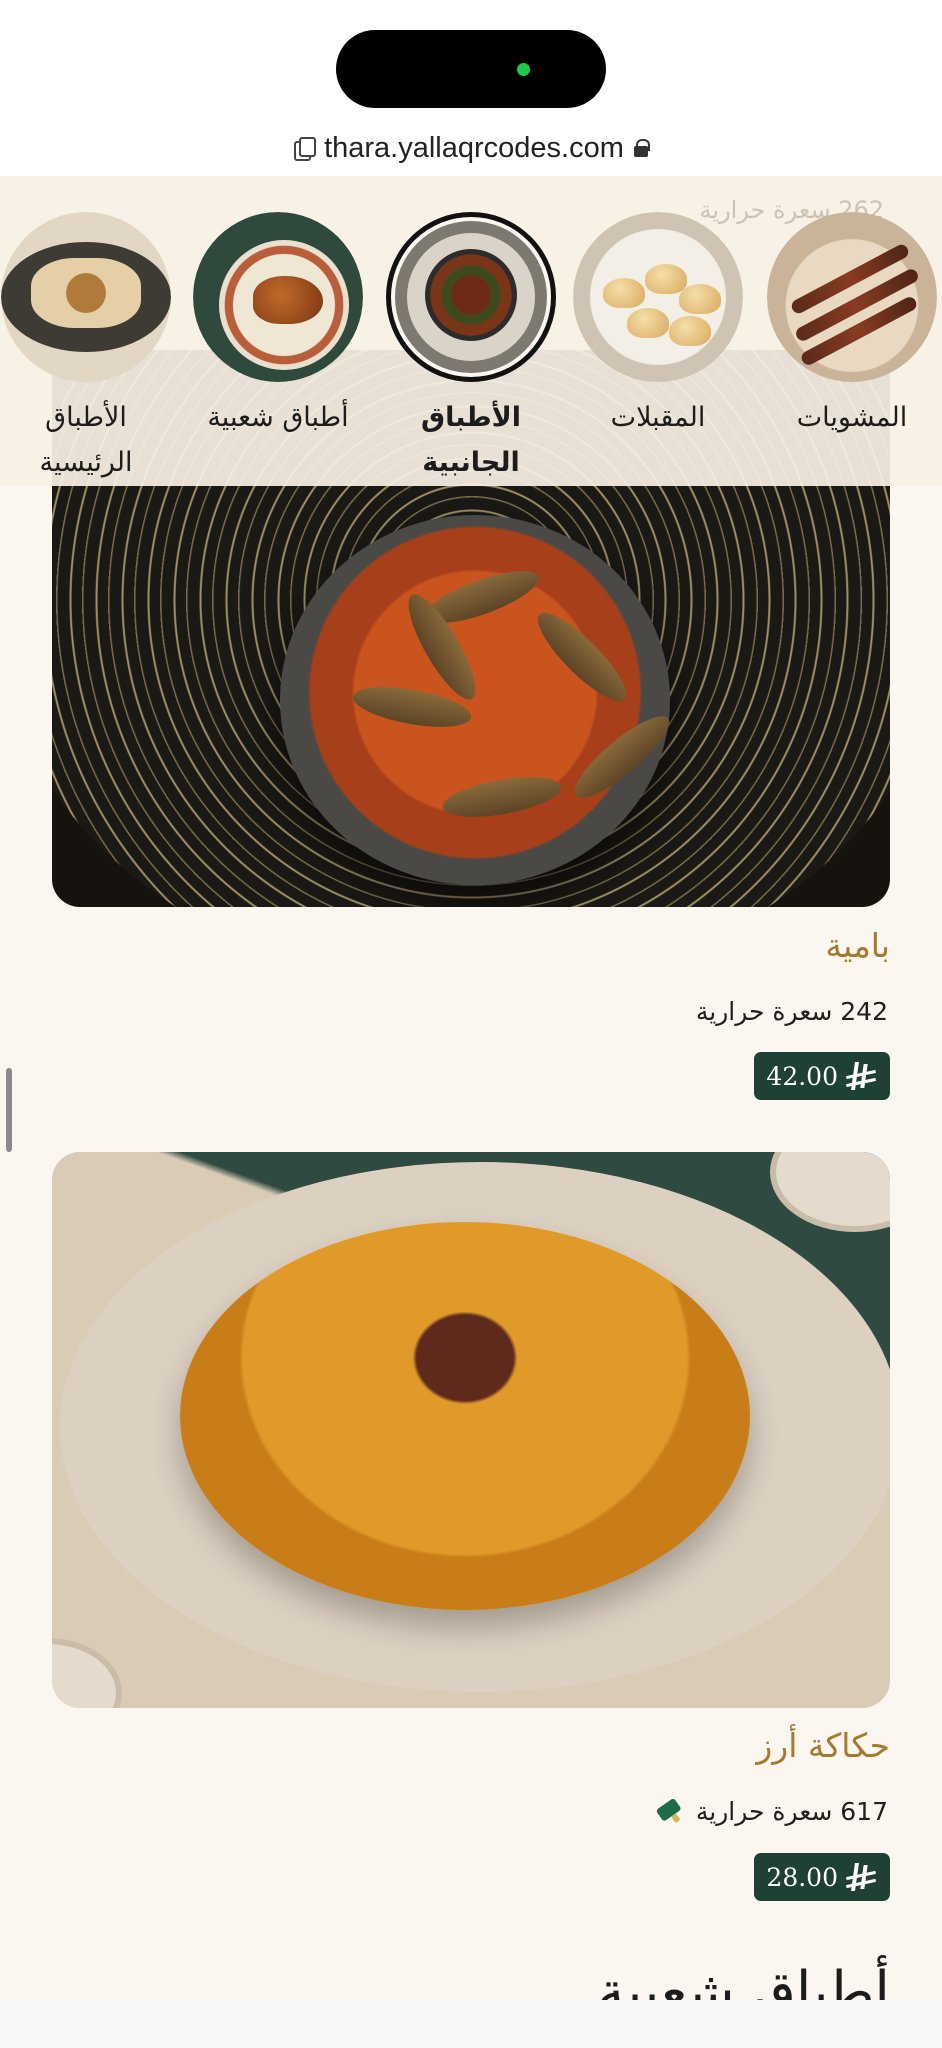  What do you see at coordinates (641, 148) in the screenshot?
I see `lock-icon` at bounding box center [641, 148].